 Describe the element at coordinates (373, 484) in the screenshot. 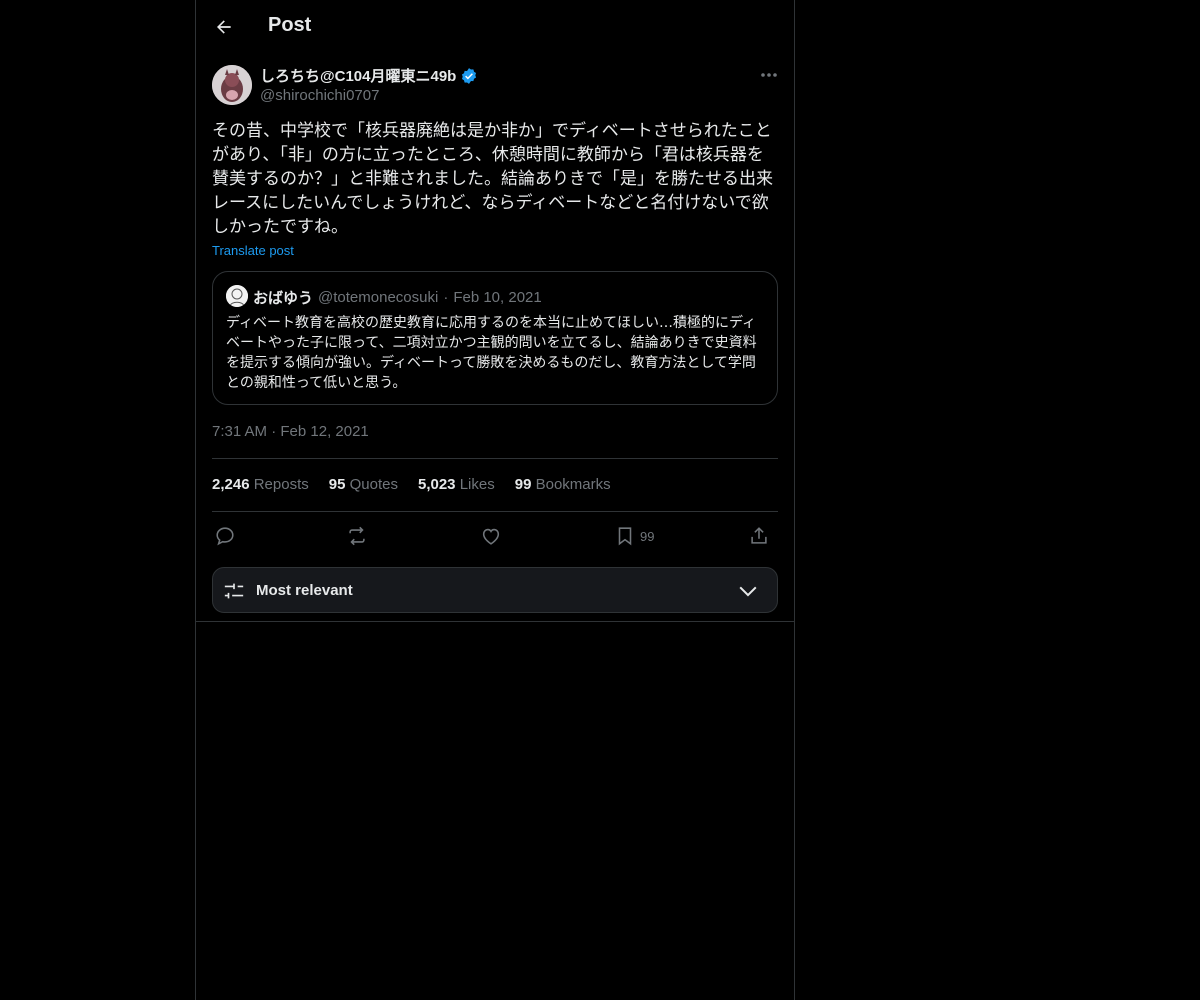

I see `quotes-label: Quotes` at that location.